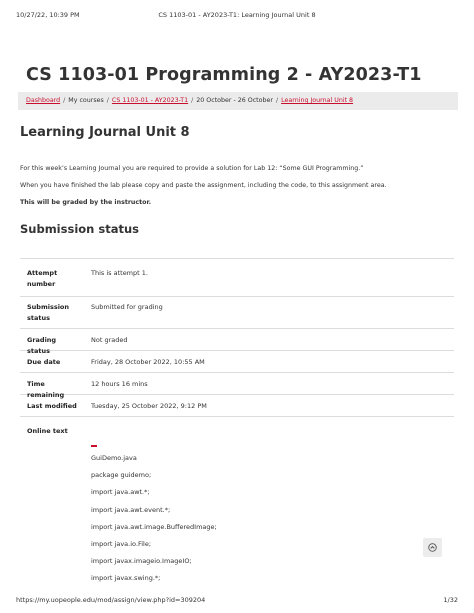  Describe the element at coordinates (119, 384) in the screenshot. I see `time-remaining-value: 12 hours 16 mins` at that location.